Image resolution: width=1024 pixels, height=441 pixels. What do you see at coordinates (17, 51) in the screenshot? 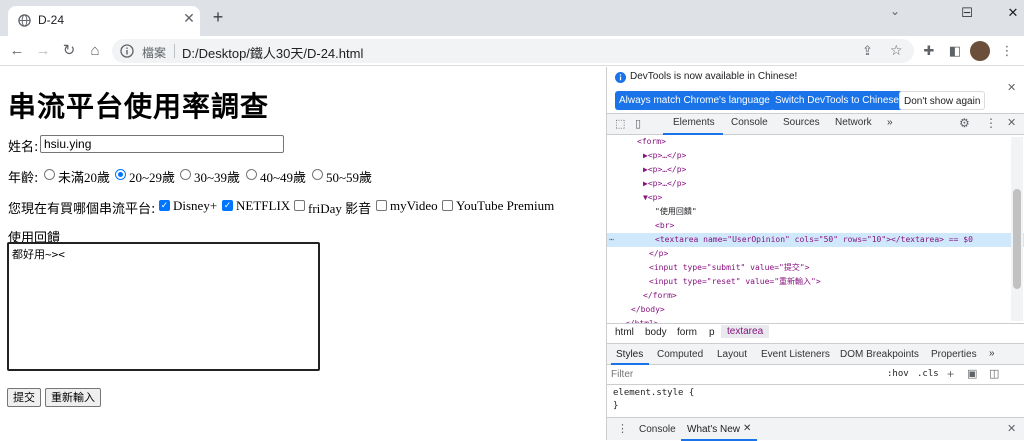
I see `back-icon: ←` at bounding box center [17, 51].